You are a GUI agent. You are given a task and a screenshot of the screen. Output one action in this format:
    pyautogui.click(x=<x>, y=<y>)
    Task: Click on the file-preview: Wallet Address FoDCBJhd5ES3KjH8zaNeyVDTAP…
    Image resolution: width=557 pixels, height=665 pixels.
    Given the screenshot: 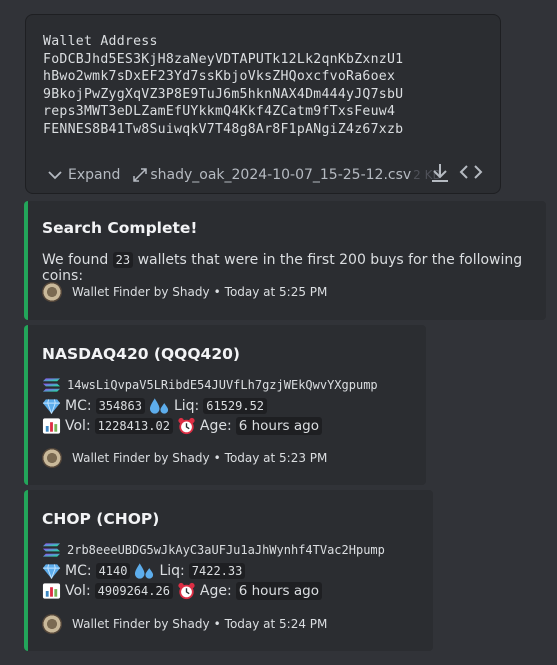 What is the action you would take?
    pyautogui.click(x=223, y=86)
    